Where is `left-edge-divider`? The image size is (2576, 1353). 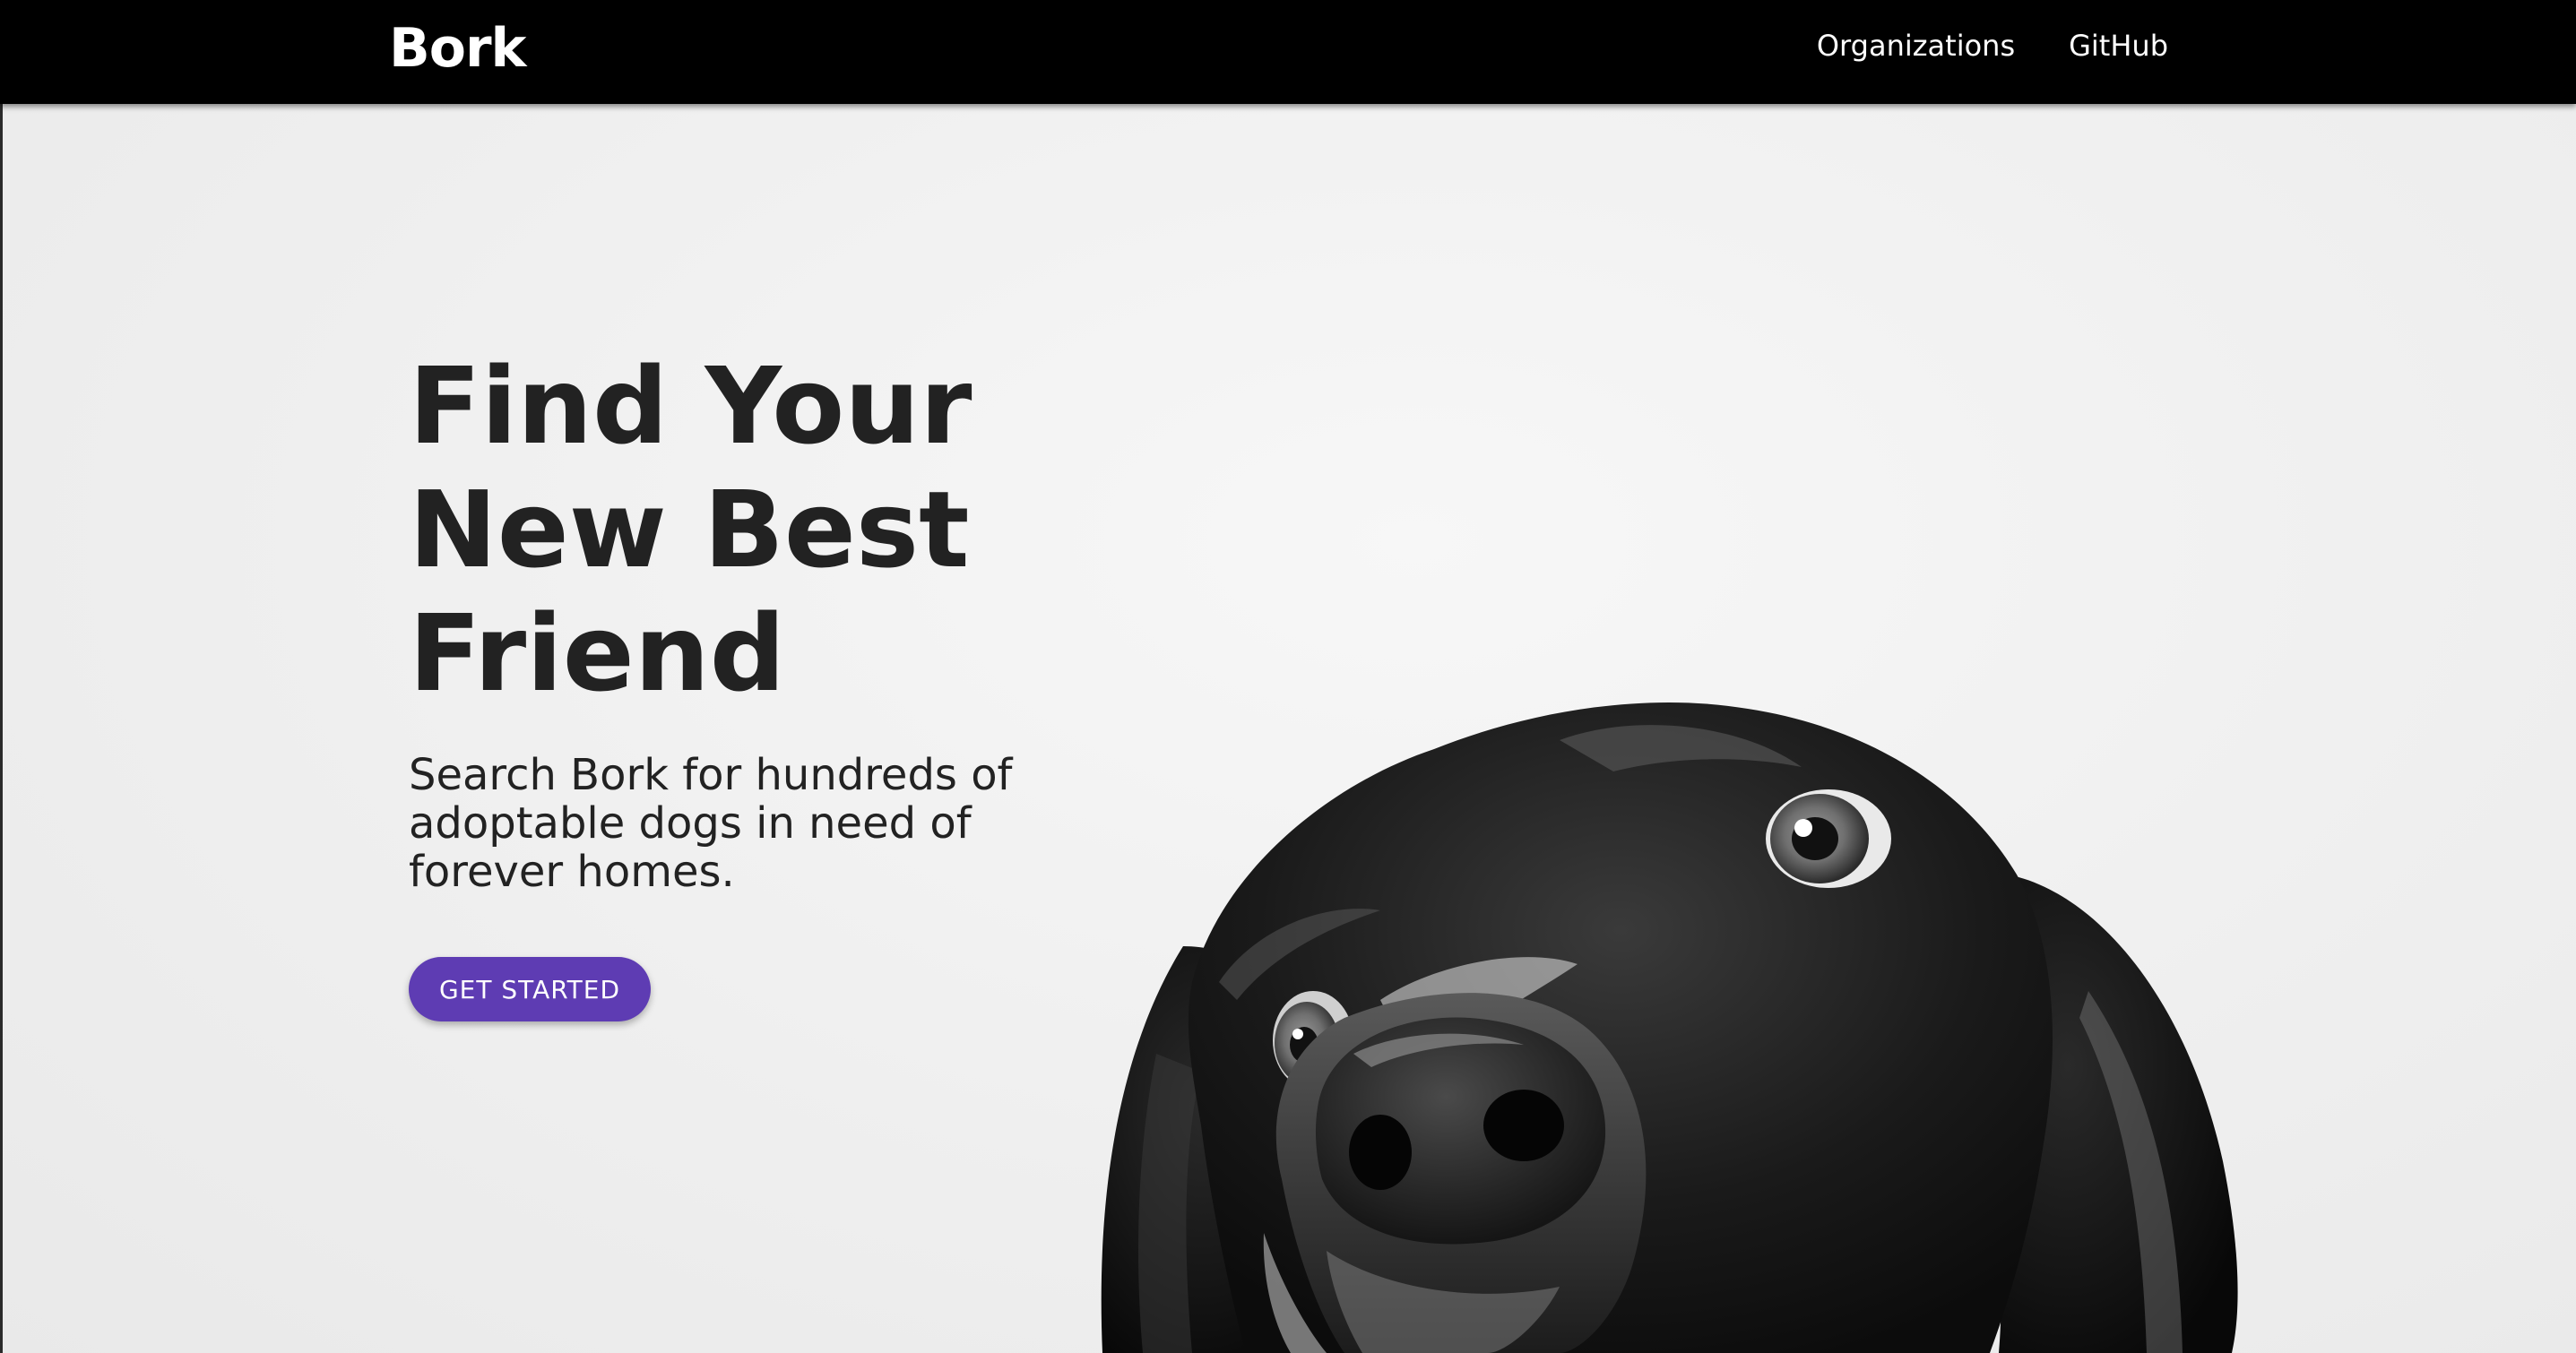 left-edge-divider is located at coordinates (1, 728).